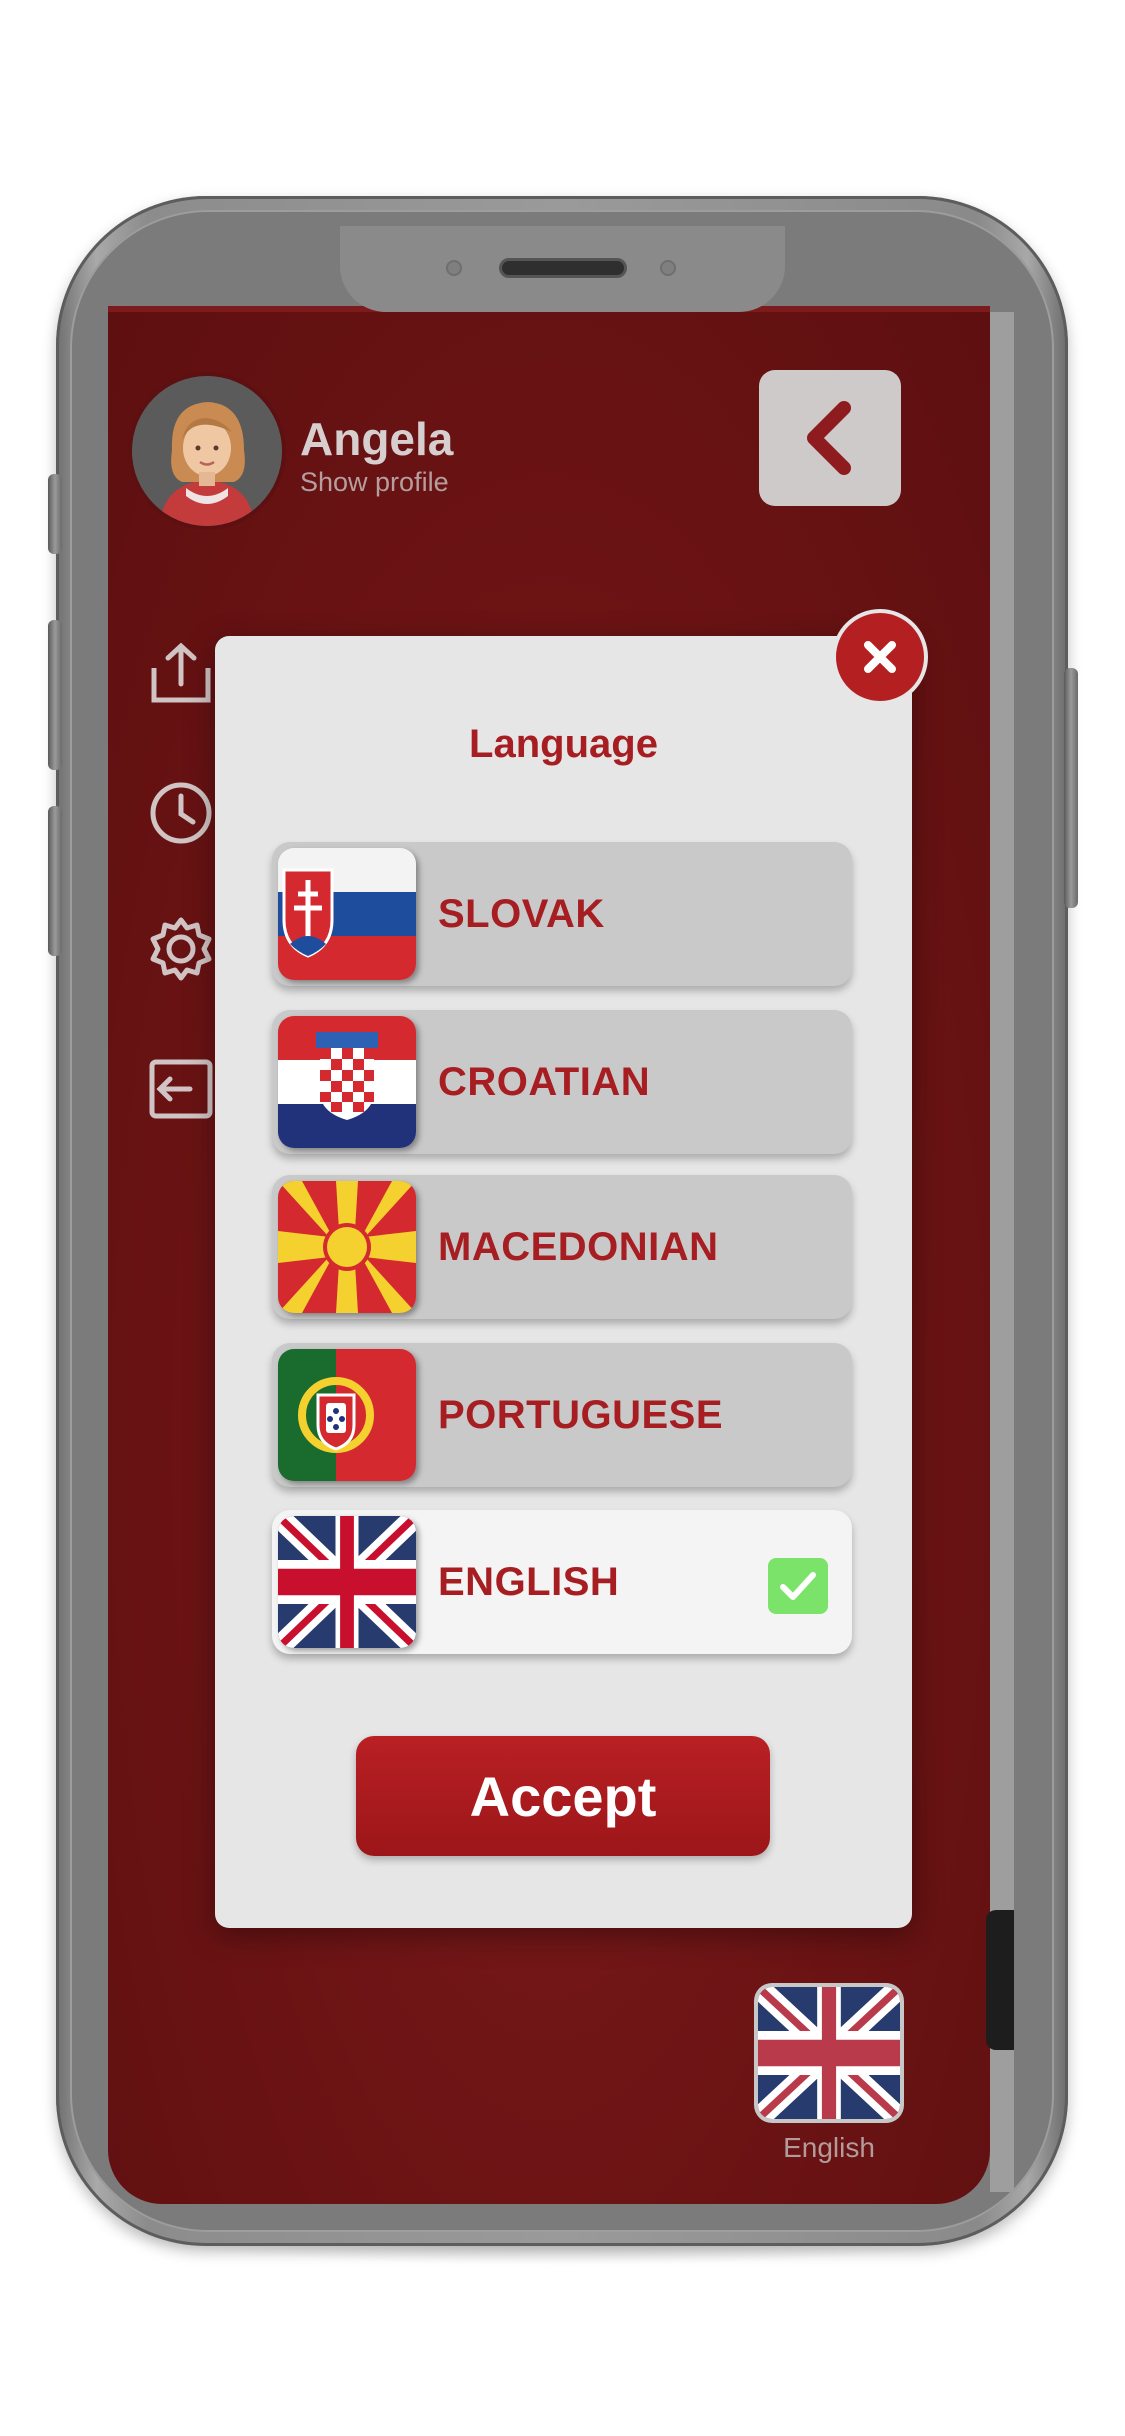  What do you see at coordinates (181, 673) in the screenshot?
I see `share-icon` at bounding box center [181, 673].